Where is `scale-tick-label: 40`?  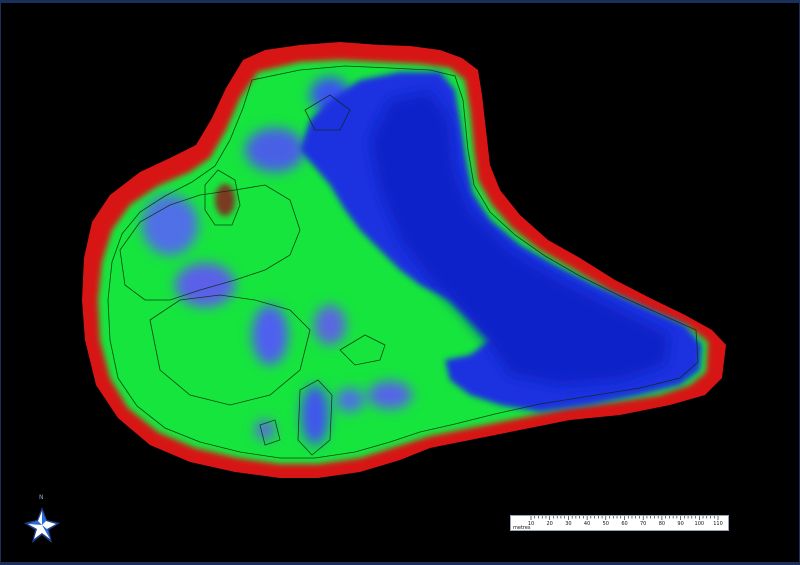 scale-tick-label: 40 is located at coordinates (587, 524).